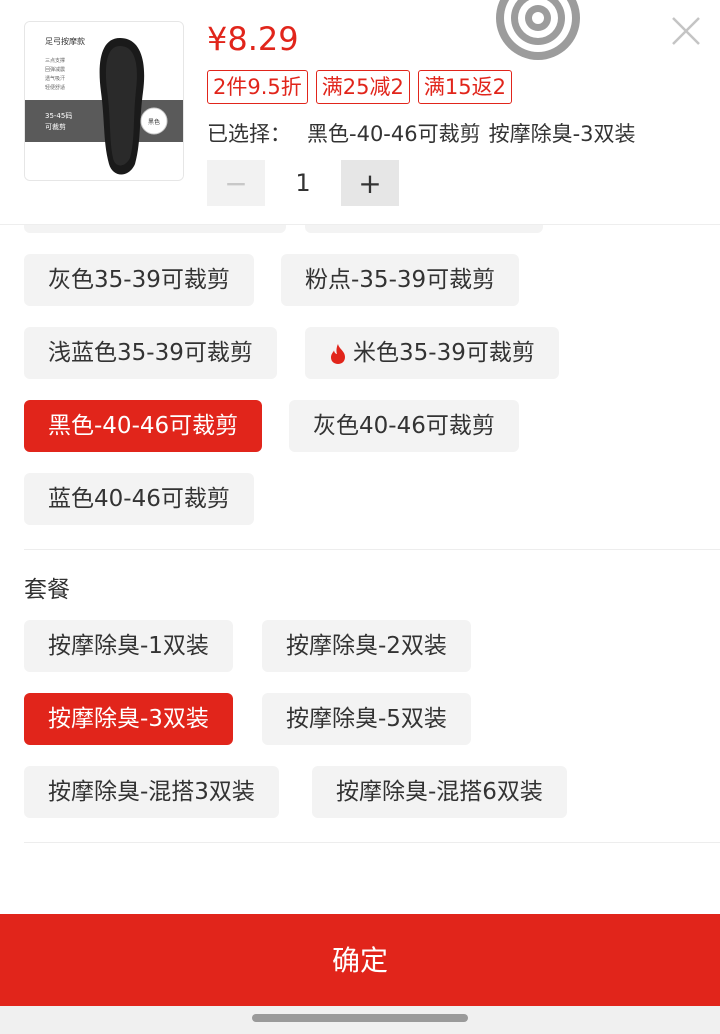 The height and width of the screenshot is (1034, 720). I want to click on color-chip-label: 米色35-39可裁剪, so click(444, 353).